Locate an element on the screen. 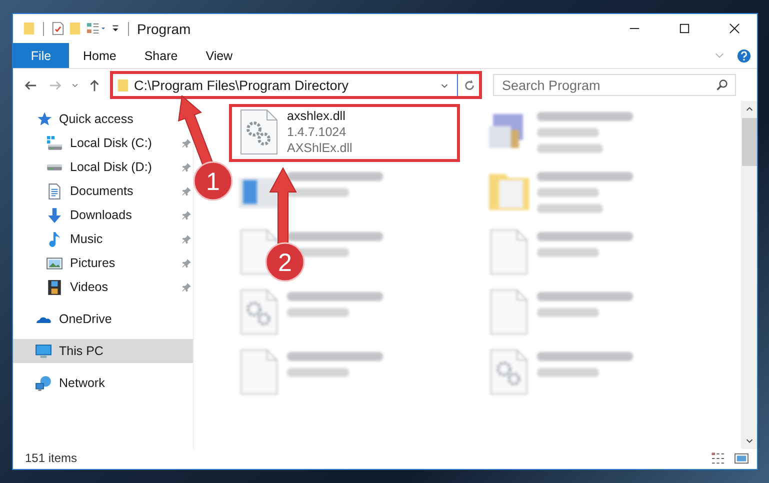 The height and width of the screenshot is (483, 769). sidebar-item: Pictures is located at coordinates (103, 263).